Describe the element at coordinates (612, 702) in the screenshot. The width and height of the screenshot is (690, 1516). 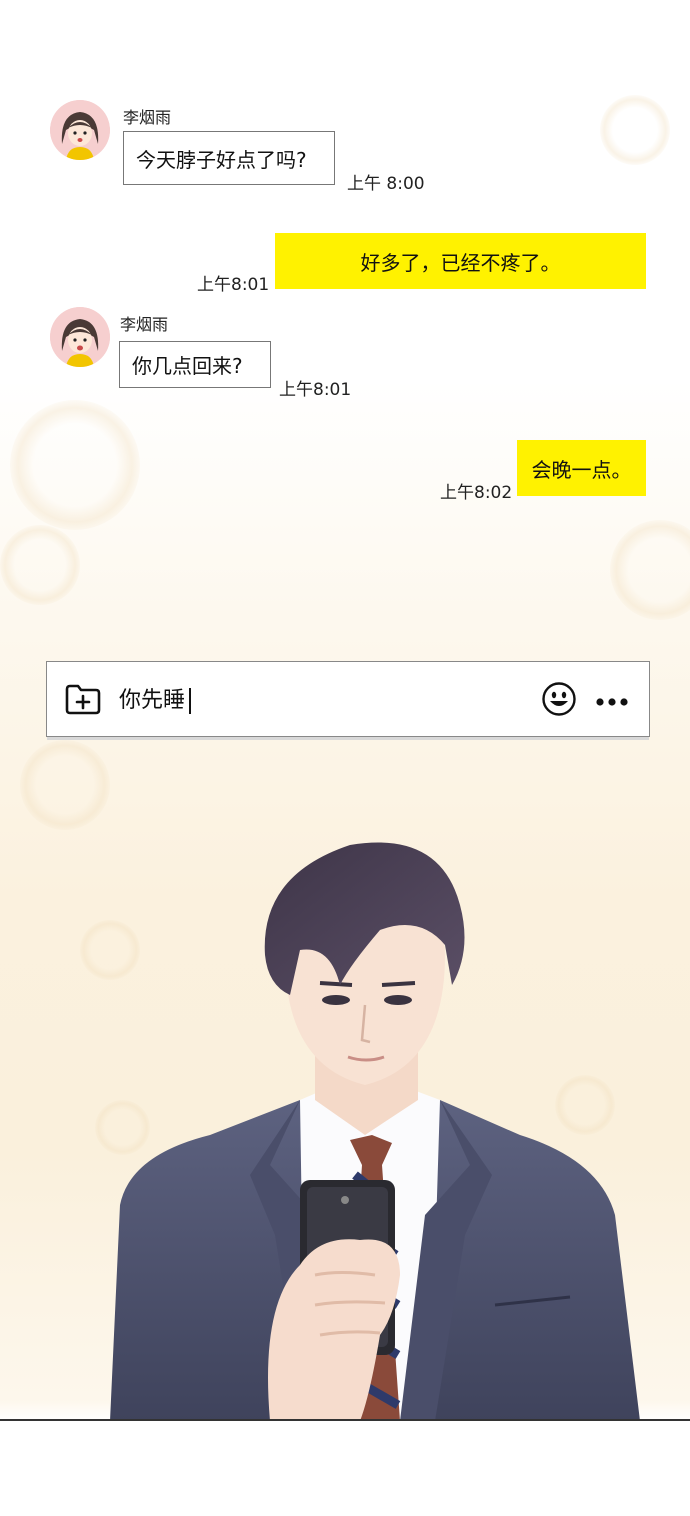
I see `ellipsis-icon` at that location.